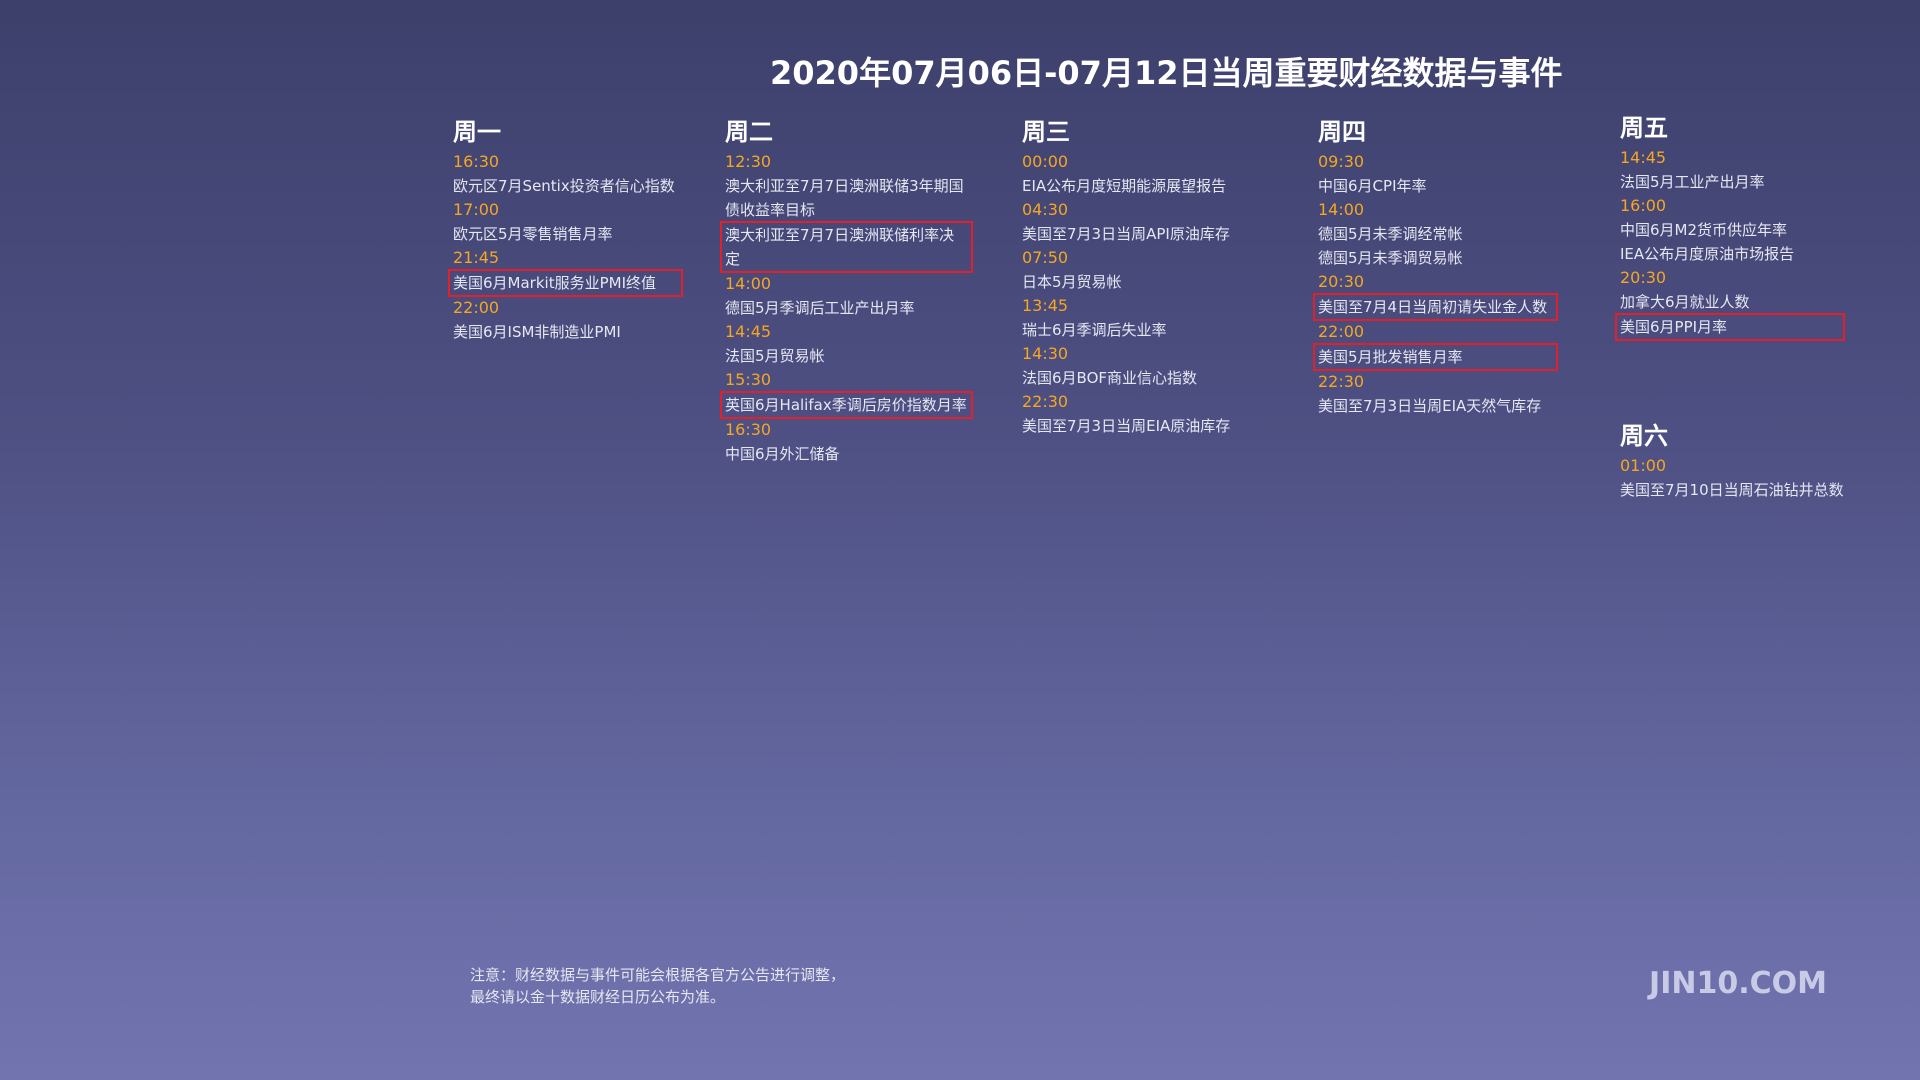 The width and height of the screenshot is (1920, 1080). What do you see at coordinates (846, 247) in the screenshot?
I see `highlighted-event: 澳大利亚至7月7日澳洲联储利率决定` at bounding box center [846, 247].